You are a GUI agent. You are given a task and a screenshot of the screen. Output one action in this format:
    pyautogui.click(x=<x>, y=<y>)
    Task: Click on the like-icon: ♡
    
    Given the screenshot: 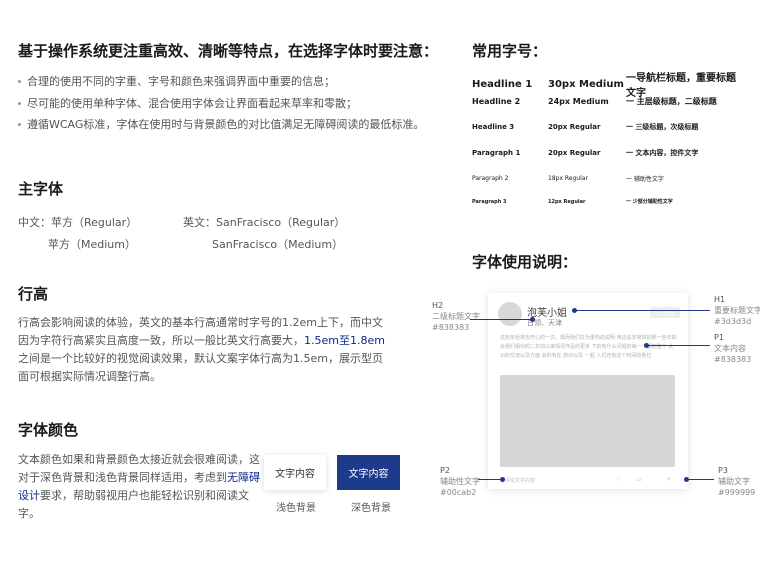 What is the action you would take?
    pyautogui.click(x=618, y=479)
    